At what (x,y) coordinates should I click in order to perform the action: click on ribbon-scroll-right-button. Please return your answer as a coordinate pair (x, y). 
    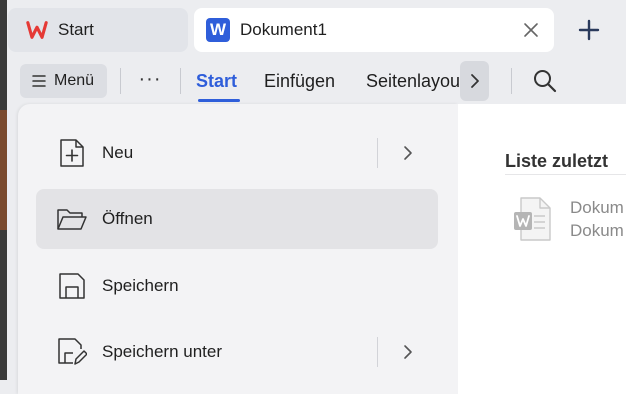
    Looking at the image, I should click on (474, 81).